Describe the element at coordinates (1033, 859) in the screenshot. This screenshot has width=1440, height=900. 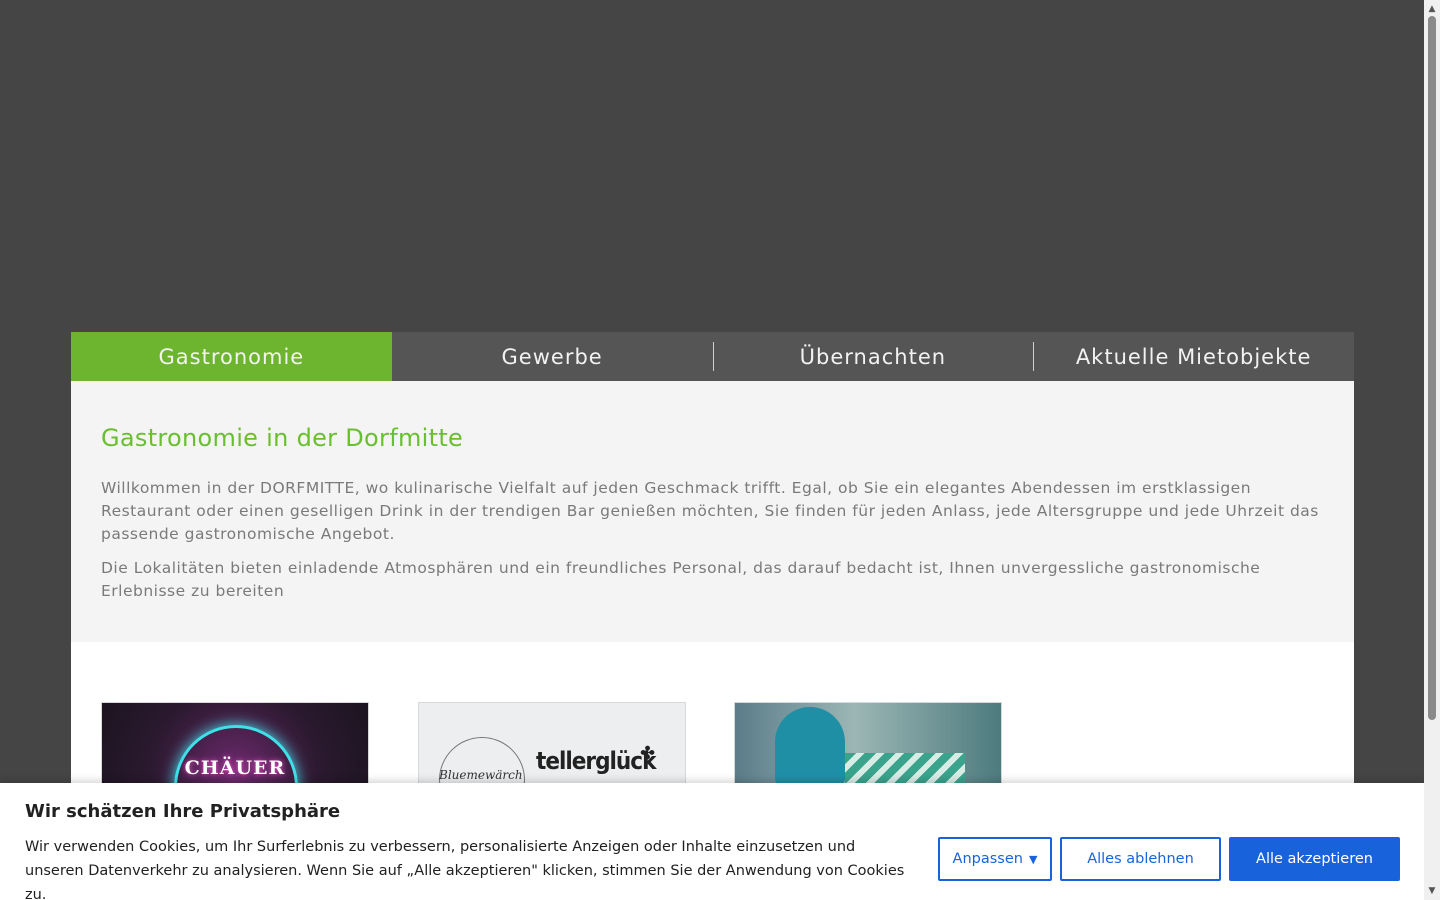
I see `caret-down-icon: ▼` at that location.